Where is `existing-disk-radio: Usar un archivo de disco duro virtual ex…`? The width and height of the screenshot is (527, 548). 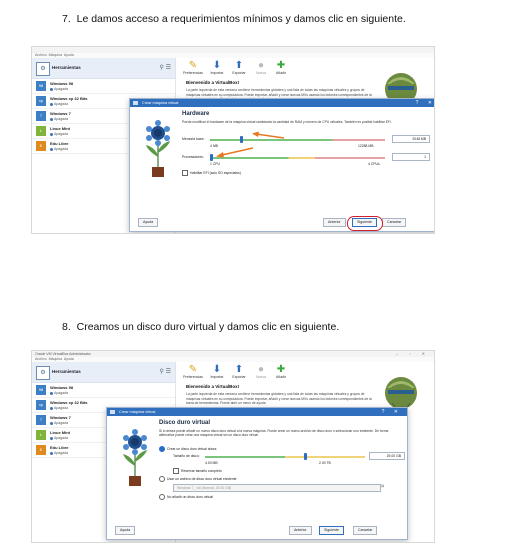
existing-disk-radio: Usar un archivo de disco duro virtual ex… is located at coordinates (198, 479).